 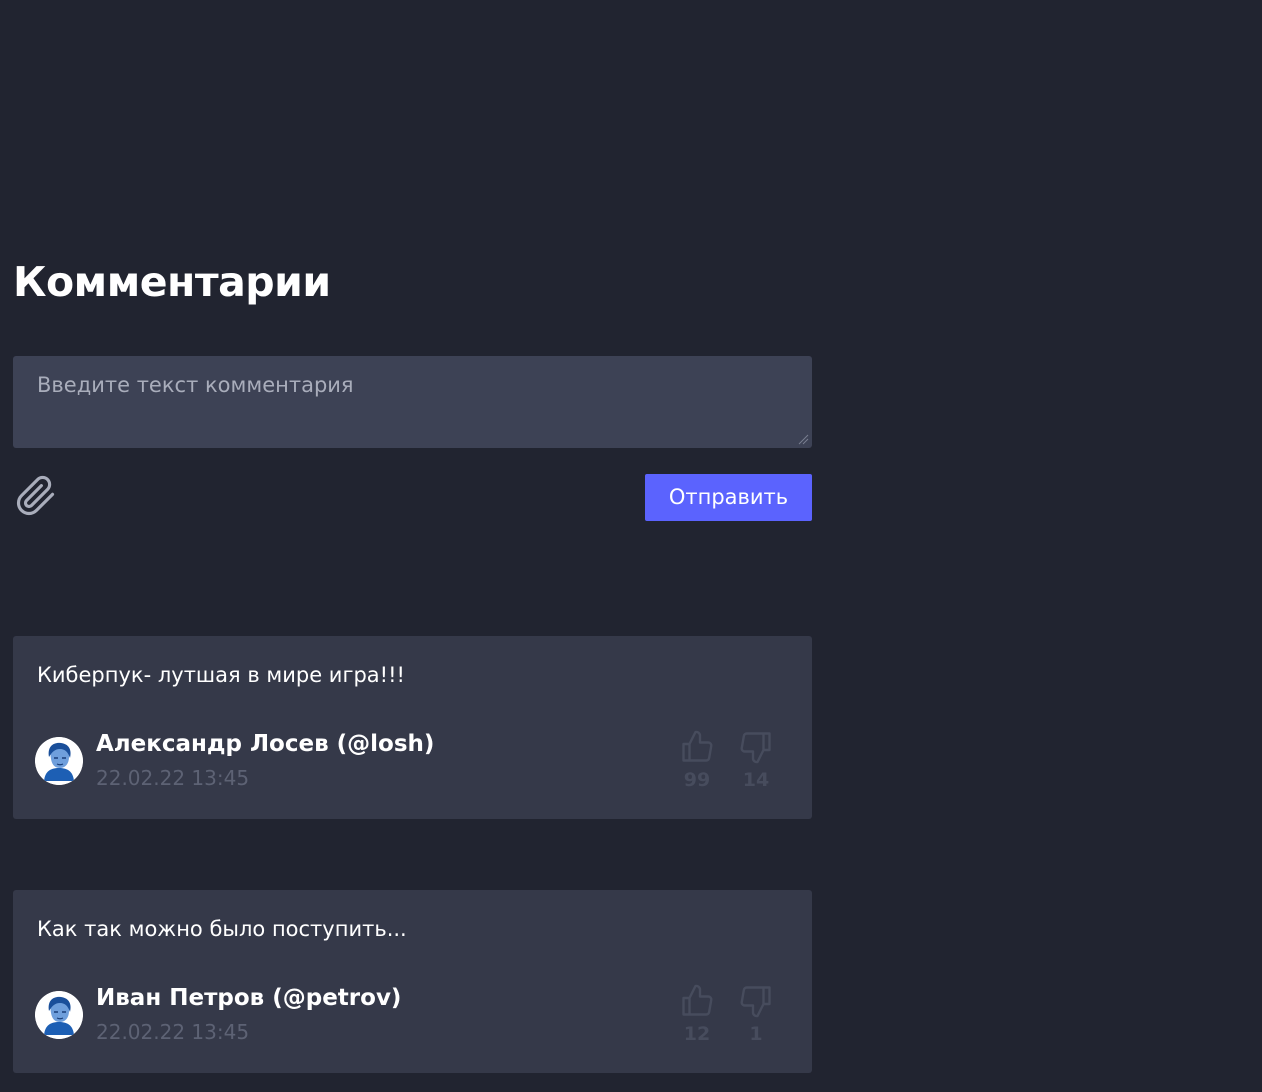 What do you see at coordinates (697, 780) in the screenshot?
I see `like-count: 99` at bounding box center [697, 780].